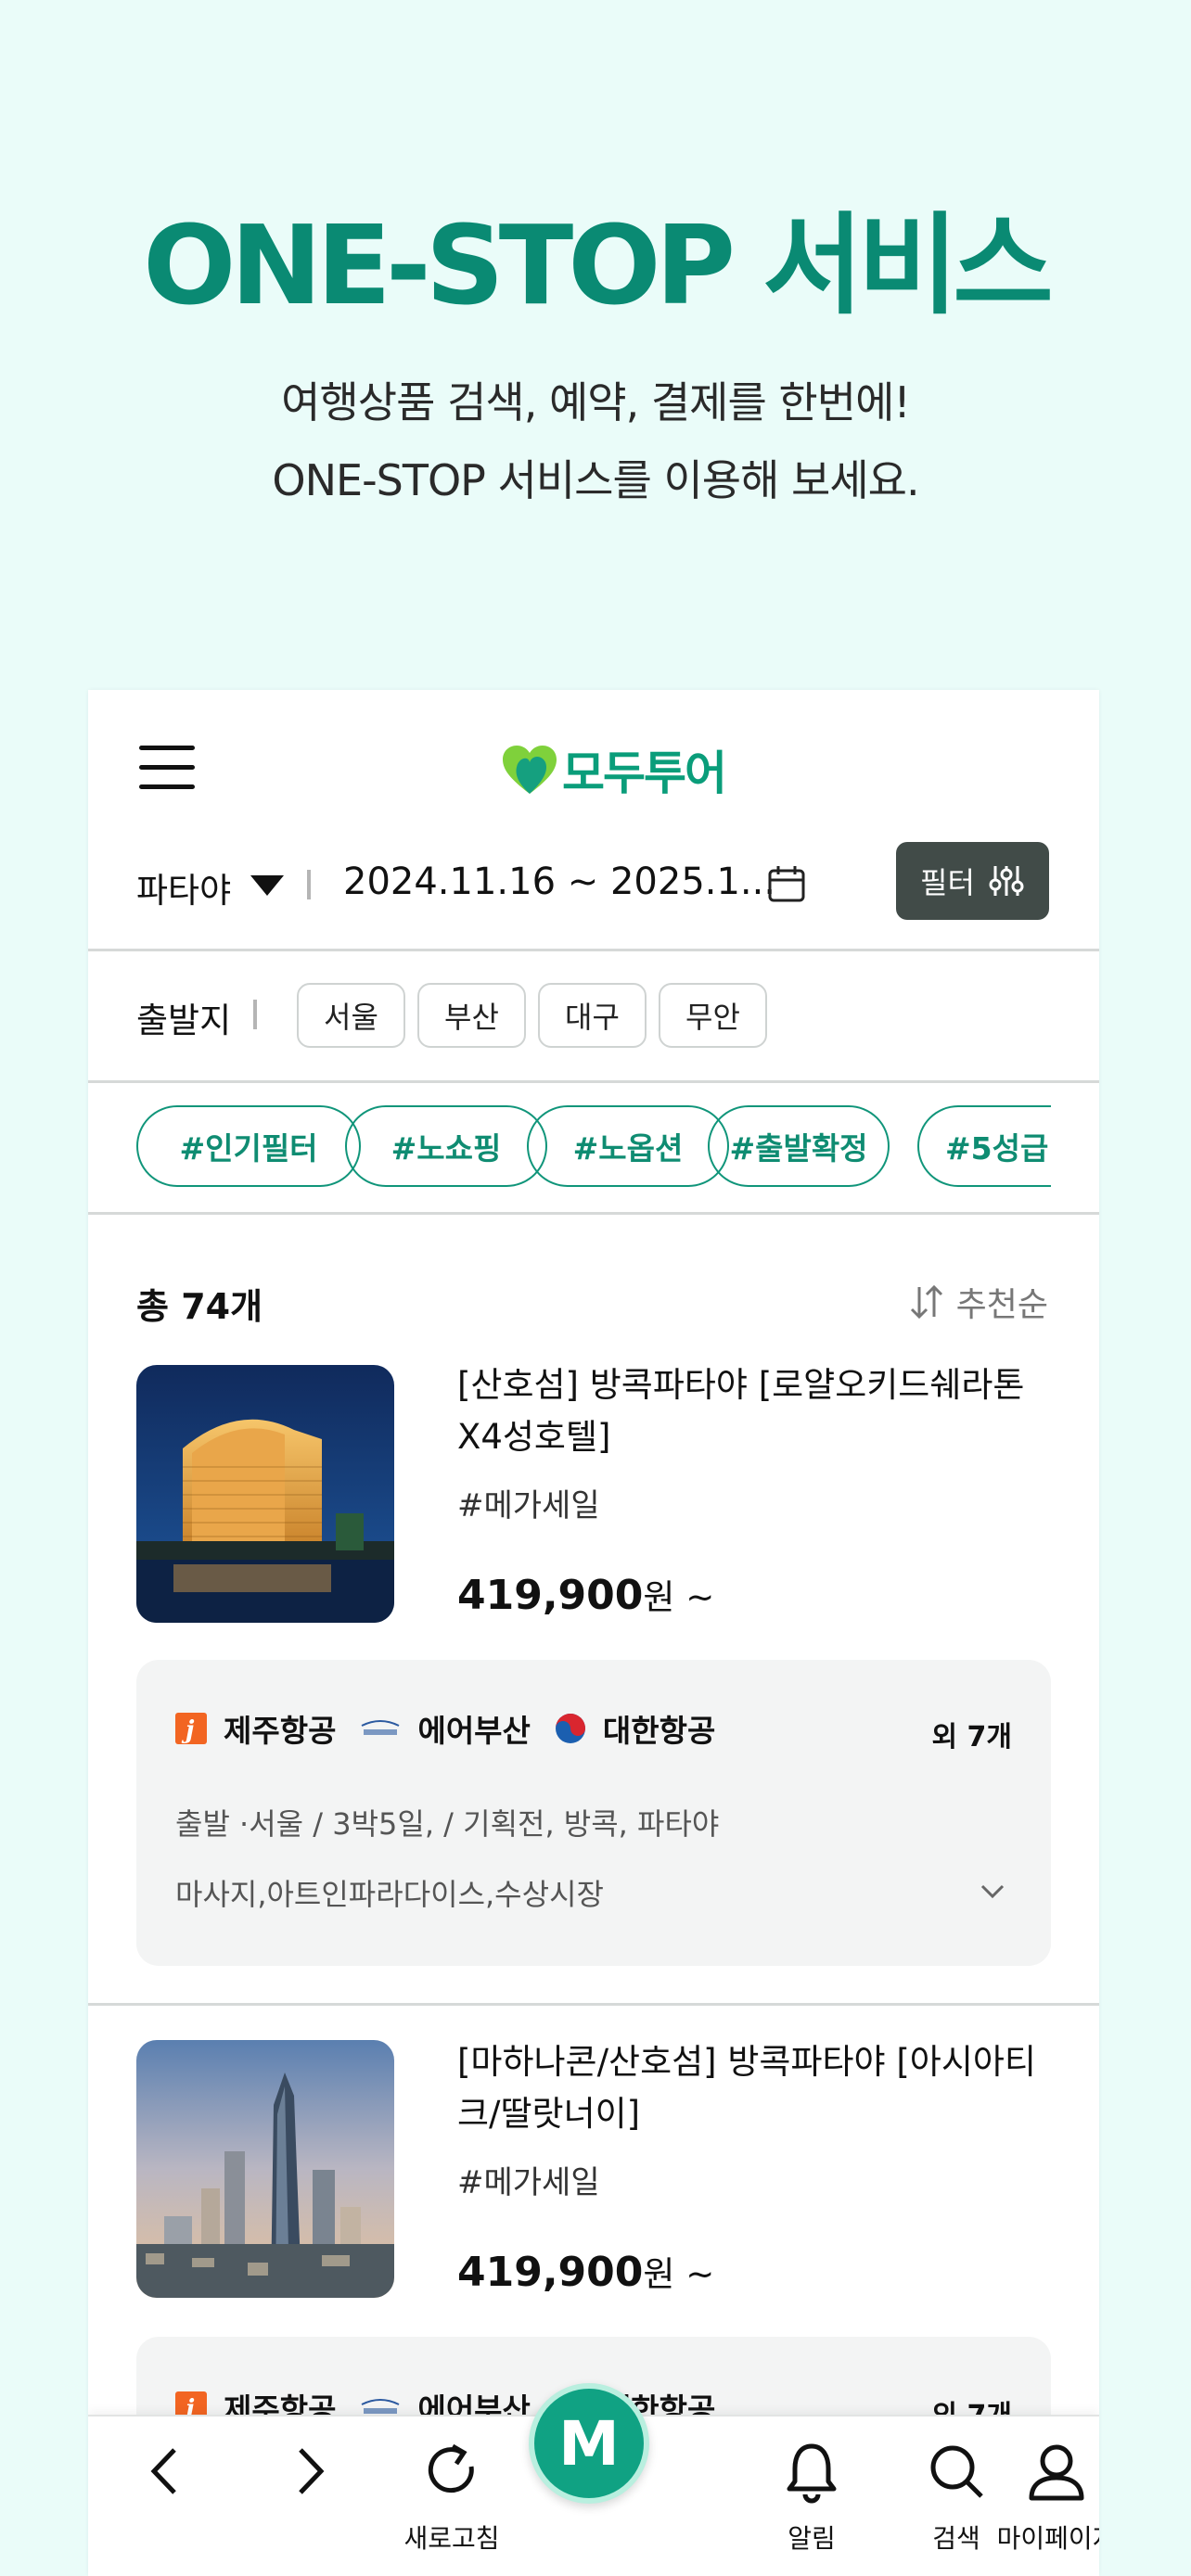  Describe the element at coordinates (163, 2471) in the screenshot. I see `chevron-left-icon` at that location.